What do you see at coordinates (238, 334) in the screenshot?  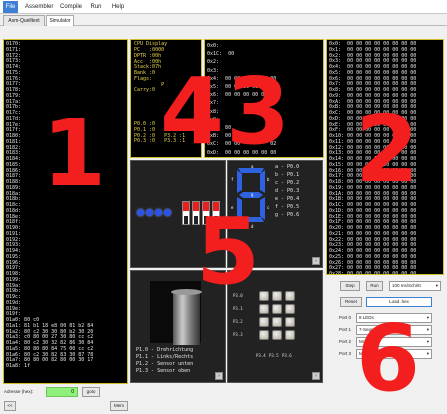 I see `keypad-row-label: P3.3` at bounding box center [238, 334].